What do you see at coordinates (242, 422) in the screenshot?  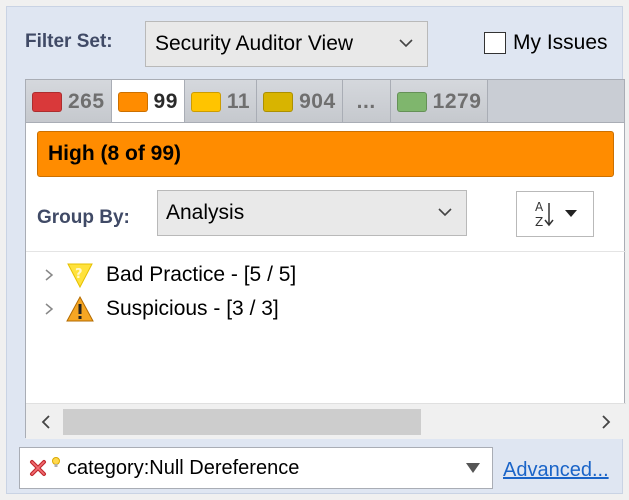 I see `scrollbar-thumb` at bounding box center [242, 422].